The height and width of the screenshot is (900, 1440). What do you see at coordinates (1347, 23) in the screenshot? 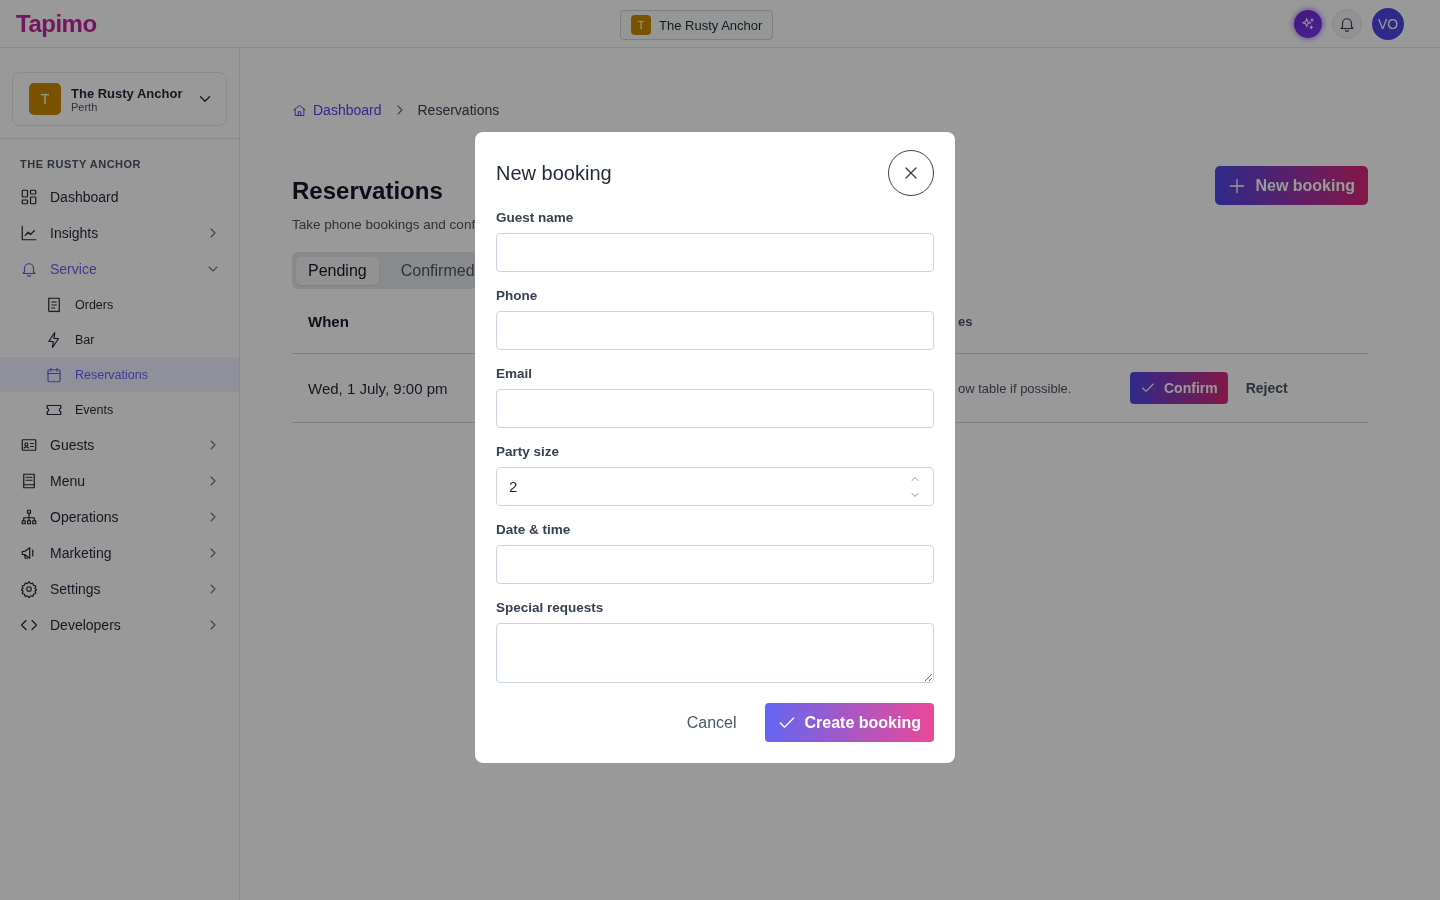
I see `notifications-button` at bounding box center [1347, 23].